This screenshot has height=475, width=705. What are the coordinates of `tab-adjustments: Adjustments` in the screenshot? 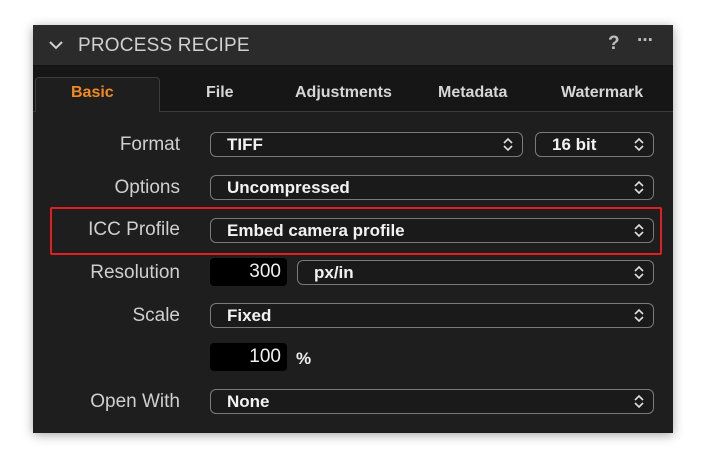 It's located at (343, 93).